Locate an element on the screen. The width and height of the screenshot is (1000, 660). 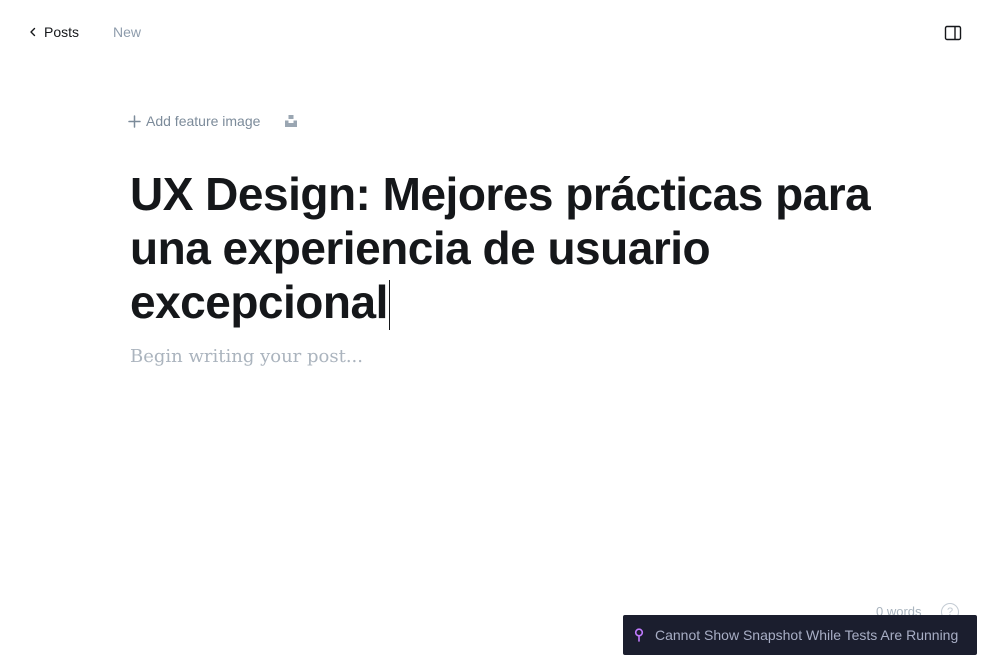
text-cursor is located at coordinates (389, 305).